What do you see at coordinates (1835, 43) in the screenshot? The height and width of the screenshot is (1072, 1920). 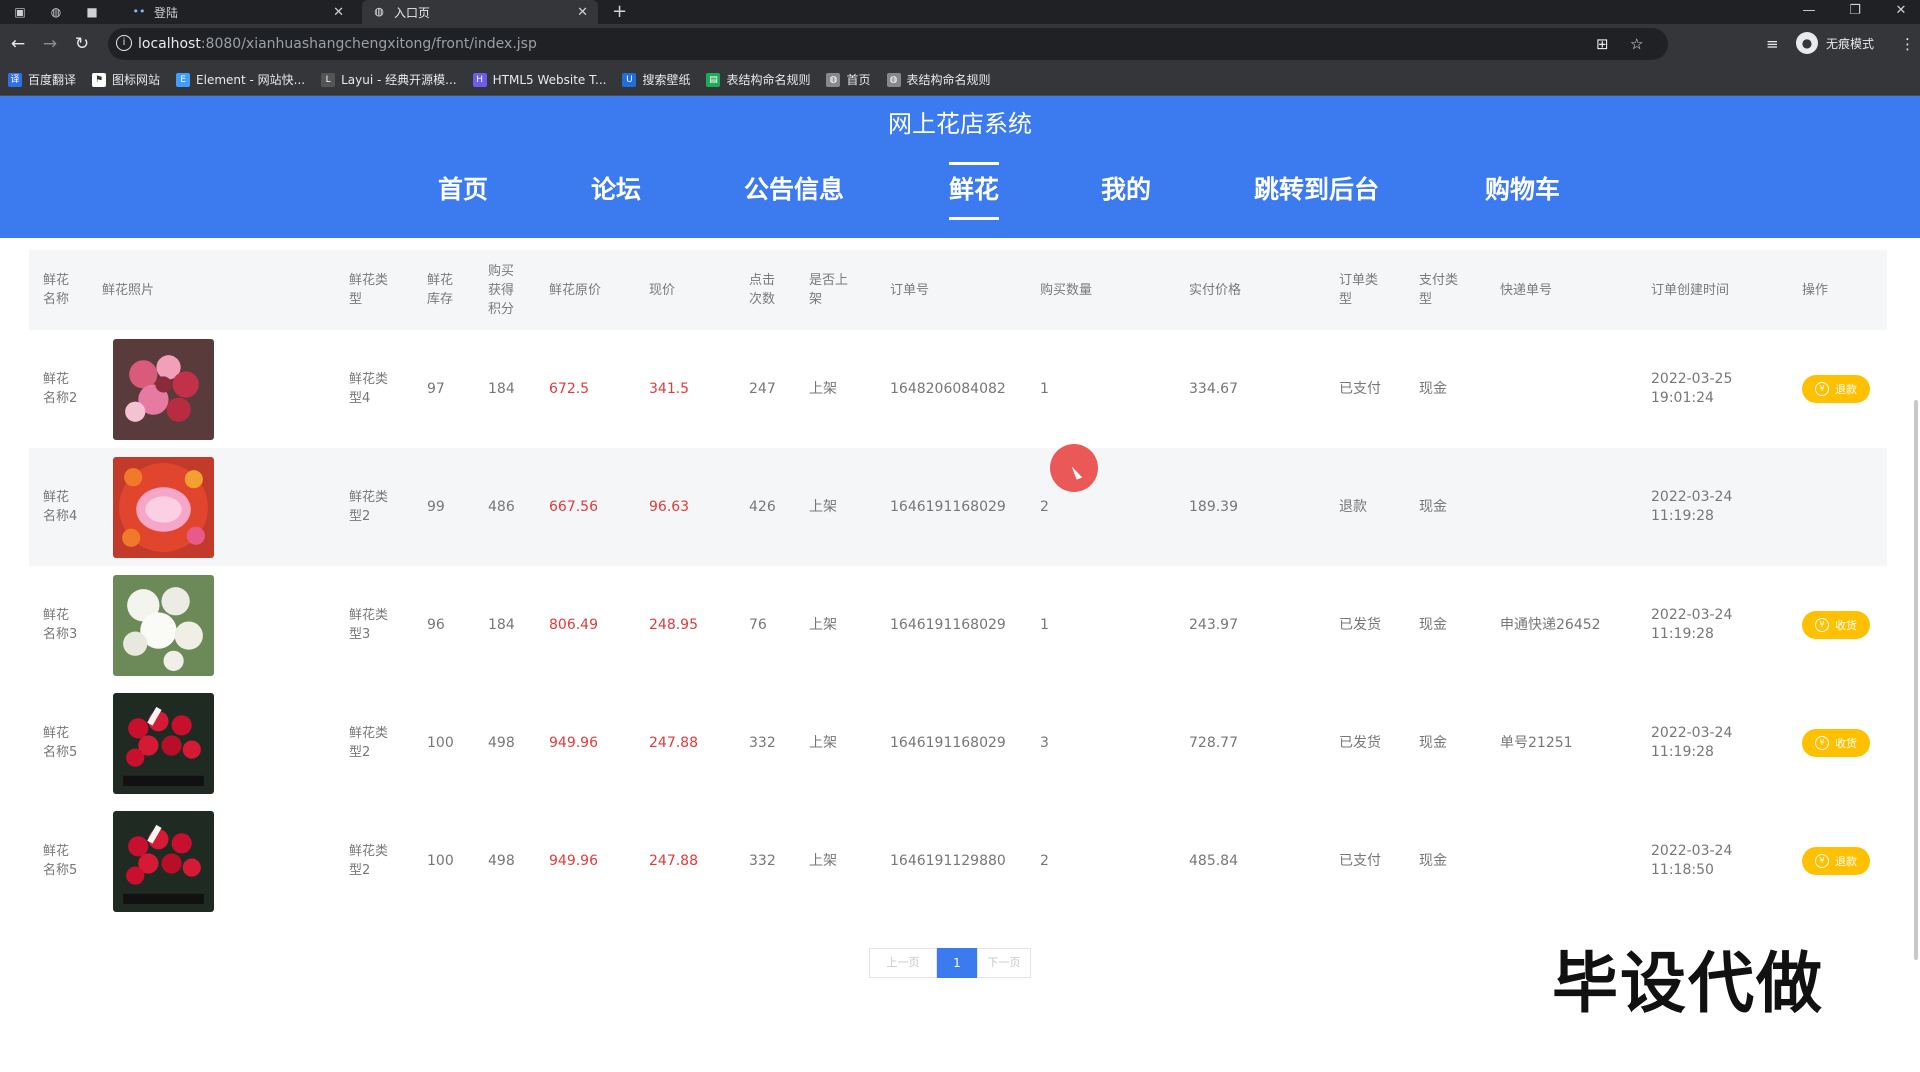 I see `incognito-badge: ● 无痕模式` at bounding box center [1835, 43].